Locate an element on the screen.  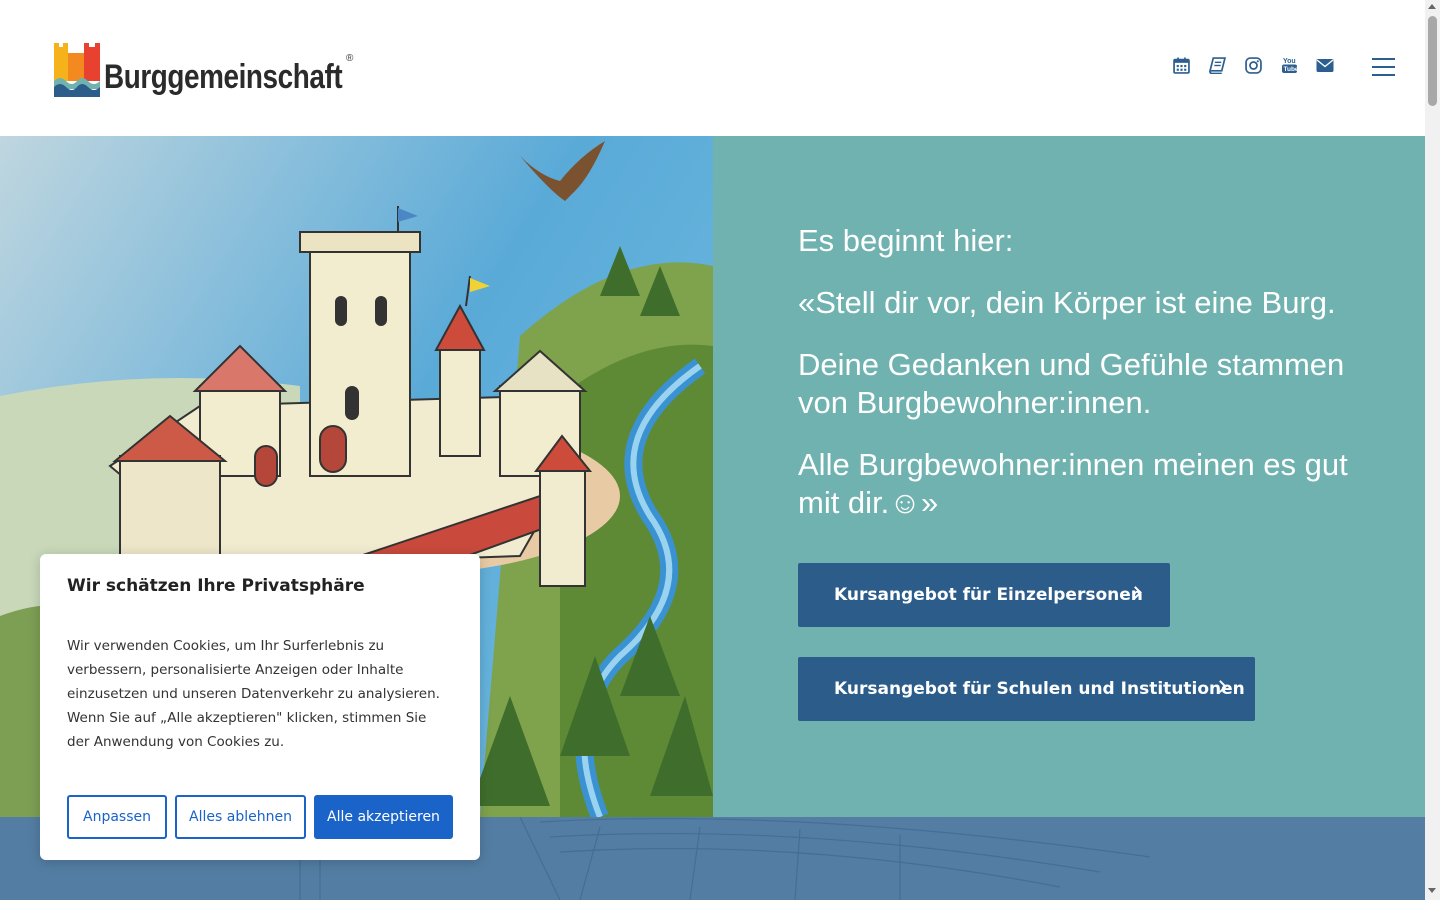
scroll-up-arrow-icon is located at coordinates (1432, 6).